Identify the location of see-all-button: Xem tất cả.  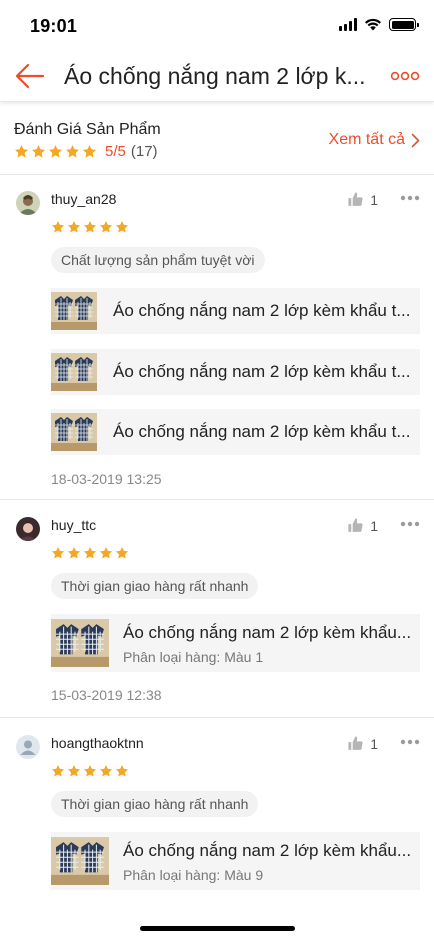
(374, 140).